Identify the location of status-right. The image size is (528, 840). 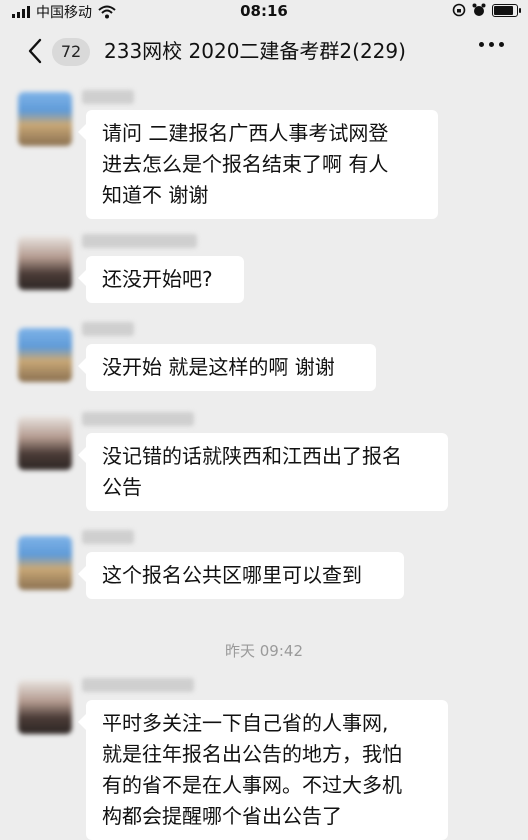
(486, 10).